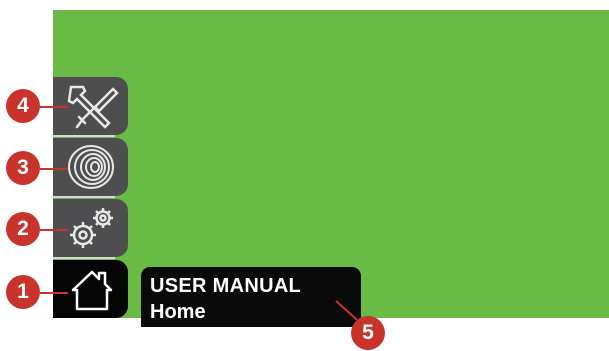  I want to click on home-icon, so click(92, 290).